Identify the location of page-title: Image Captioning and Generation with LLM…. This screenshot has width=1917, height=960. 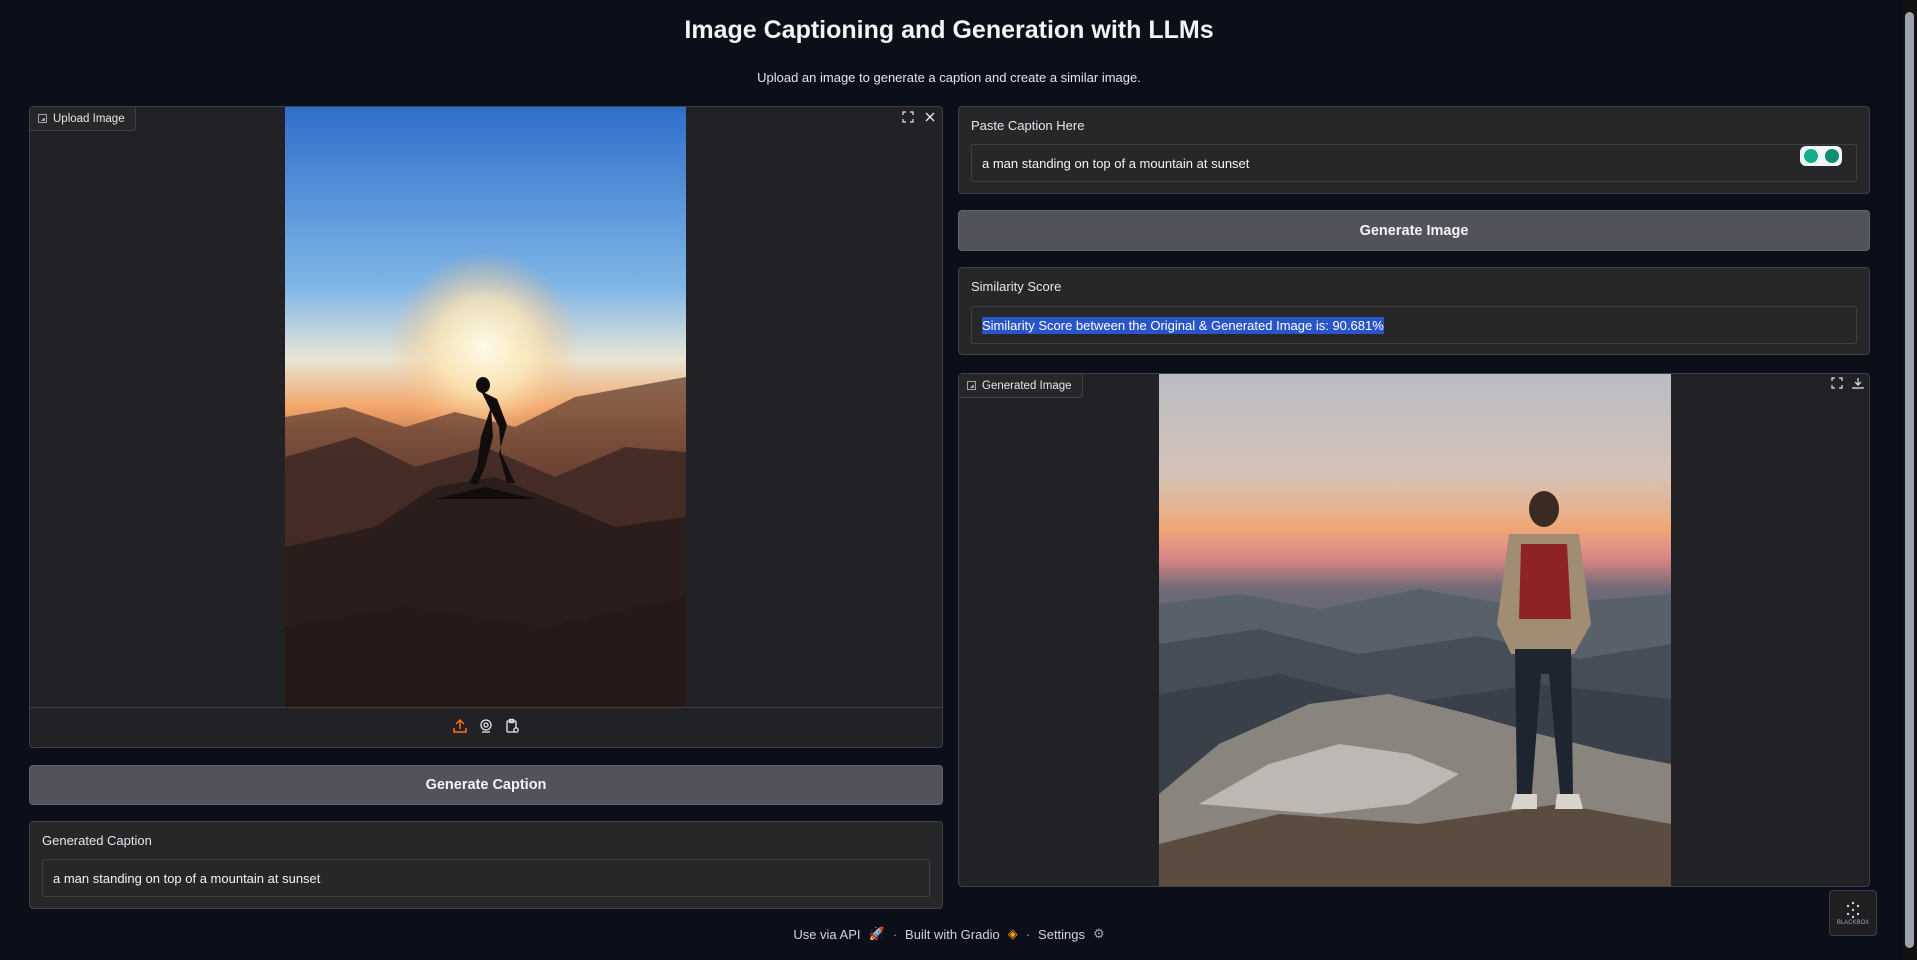
(949, 30).